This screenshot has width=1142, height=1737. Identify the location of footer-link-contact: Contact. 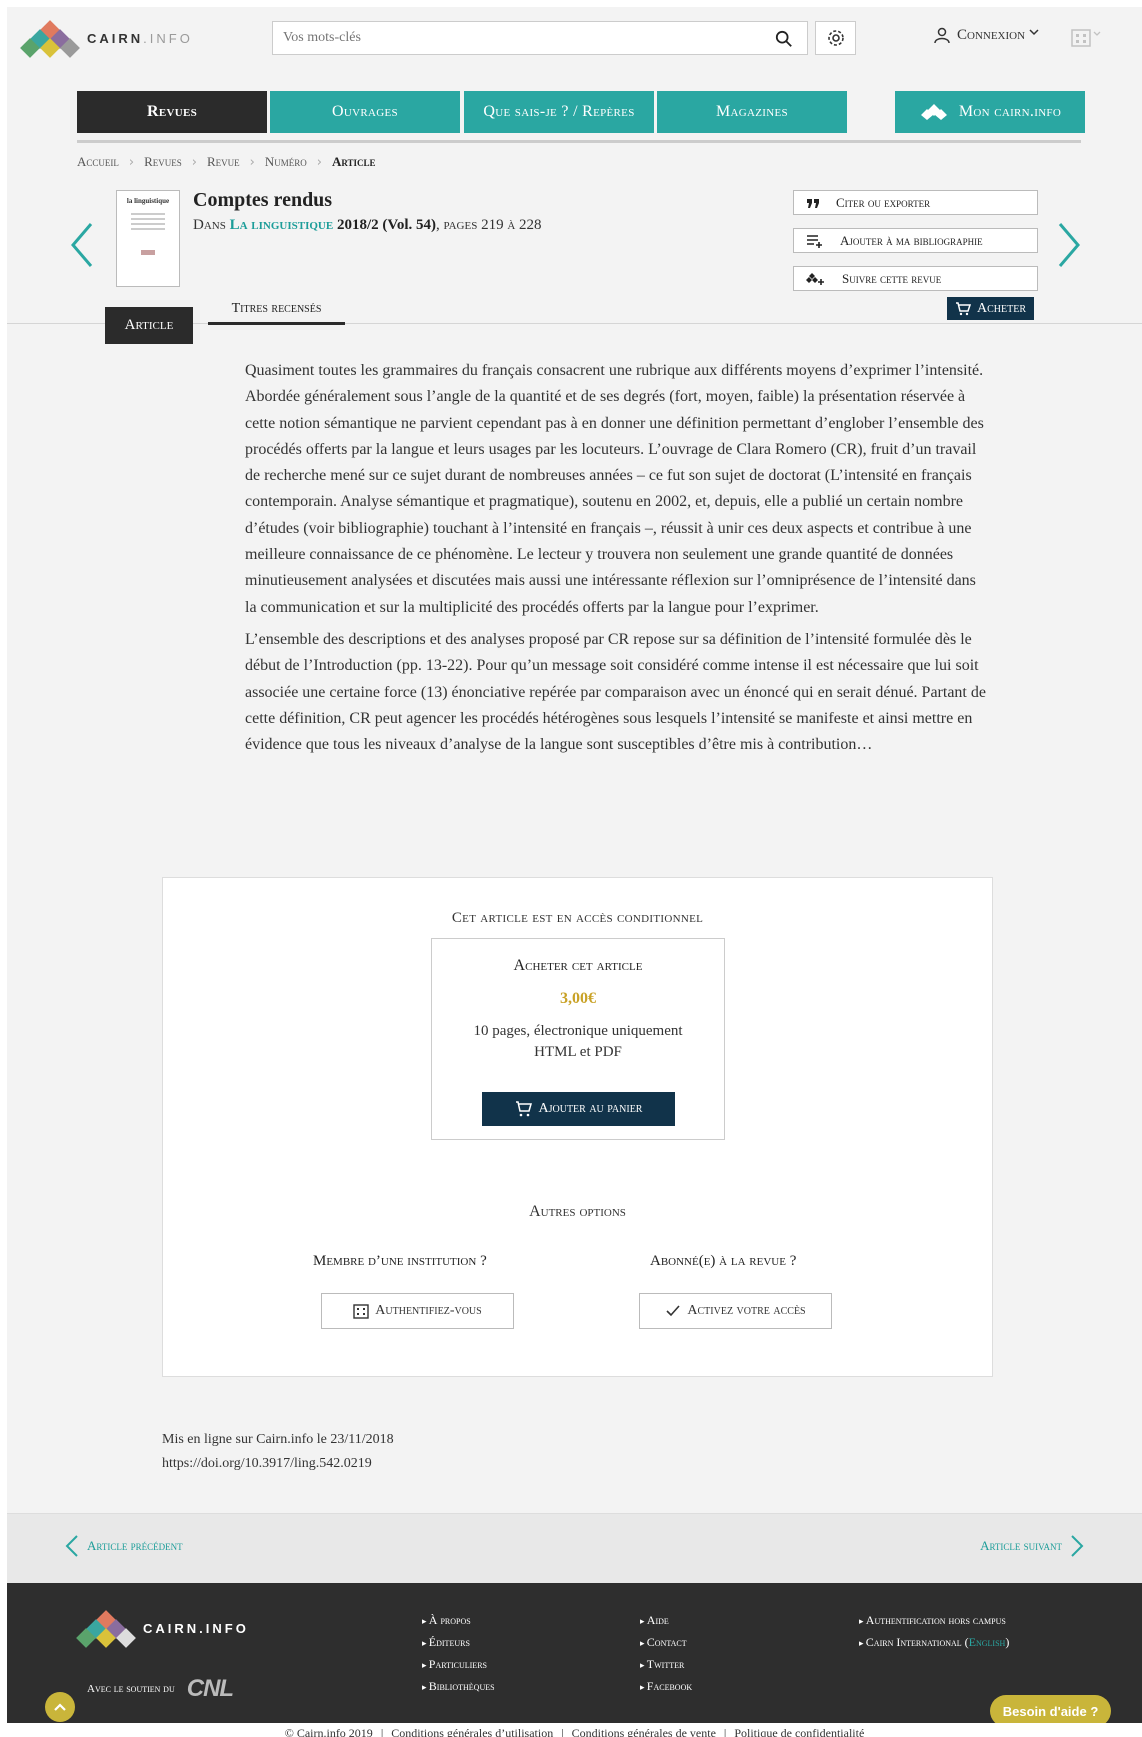
(666, 1643).